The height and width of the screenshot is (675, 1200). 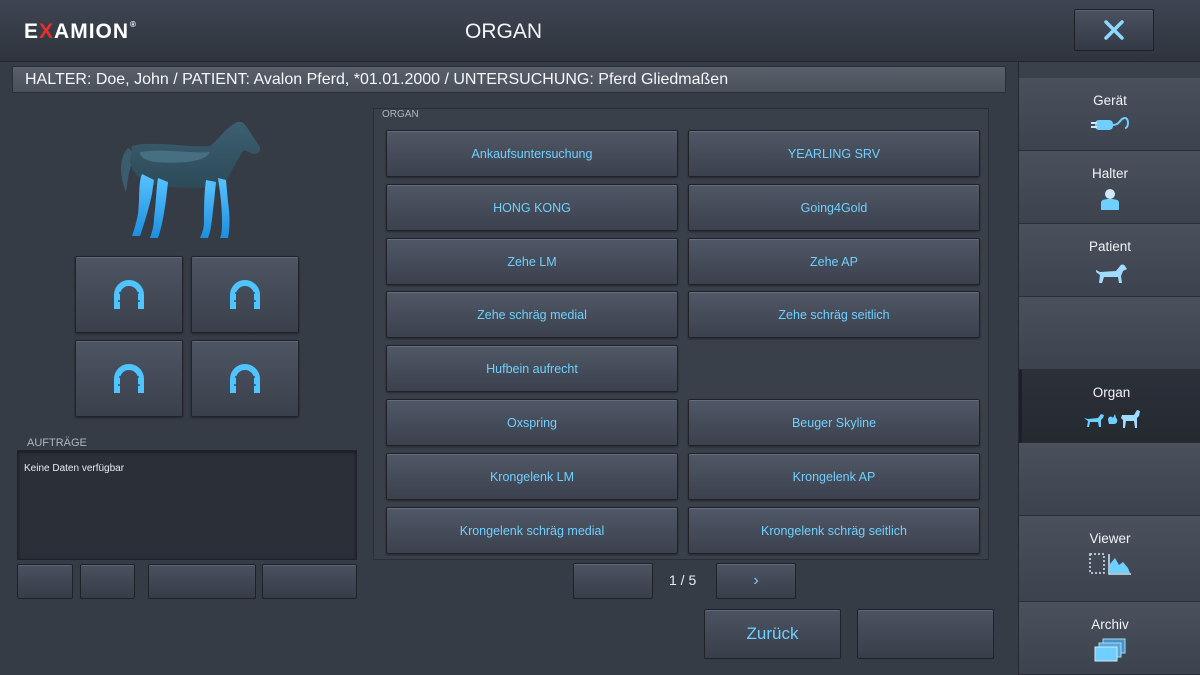 What do you see at coordinates (532, 261) in the screenshot?
I see `organ-button: Zehe LM` at bounding box center [532, 261].